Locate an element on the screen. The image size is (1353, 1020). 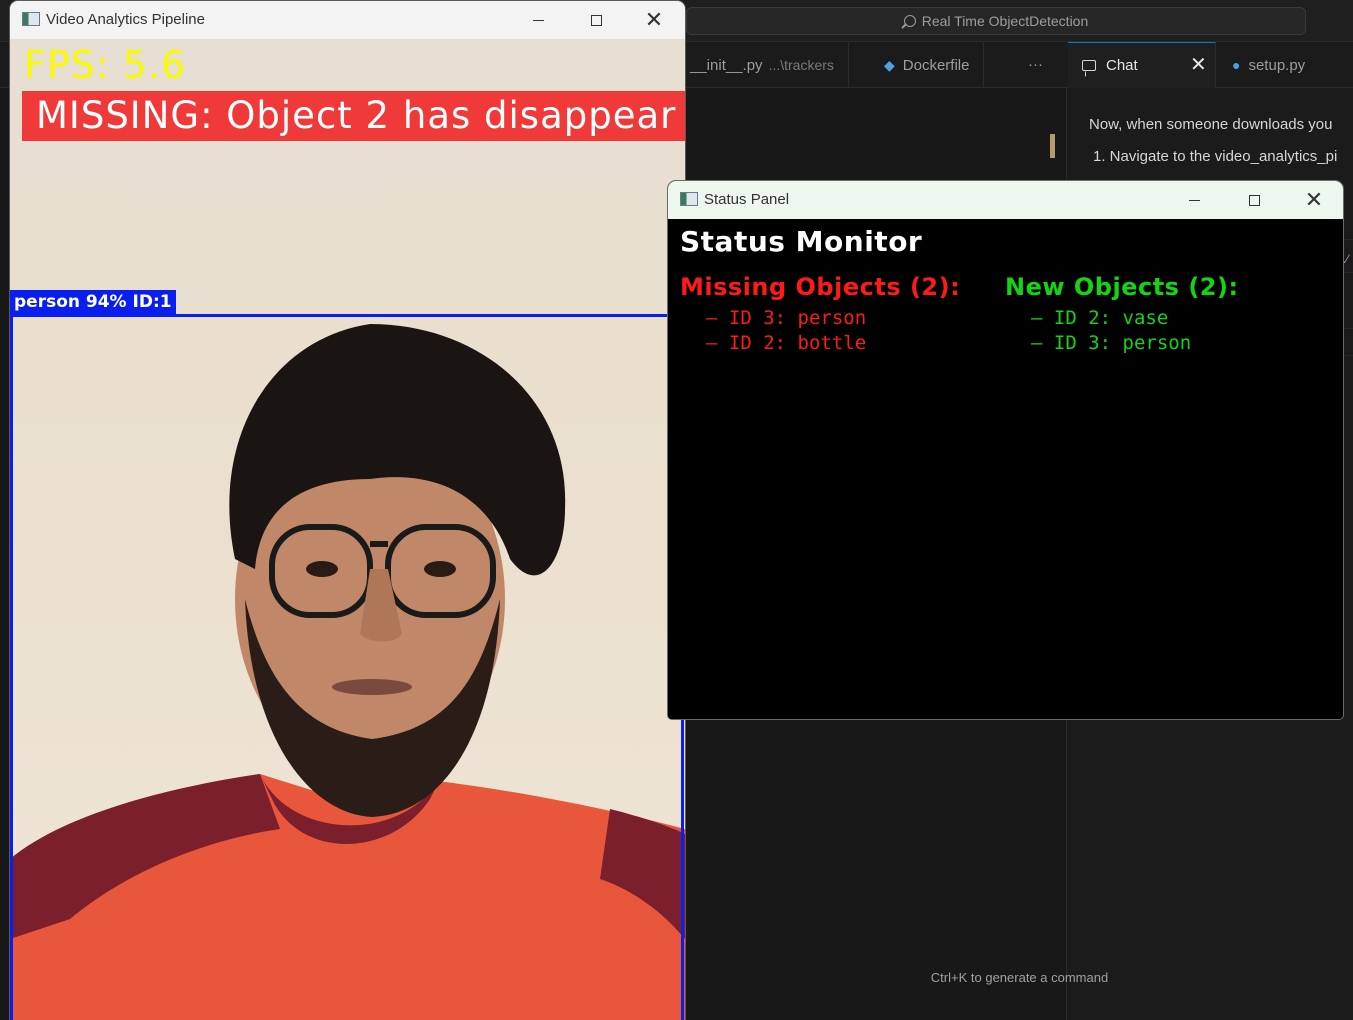
missing-objects-header: Missing Objects (2): is located at coordinates (820, 287).